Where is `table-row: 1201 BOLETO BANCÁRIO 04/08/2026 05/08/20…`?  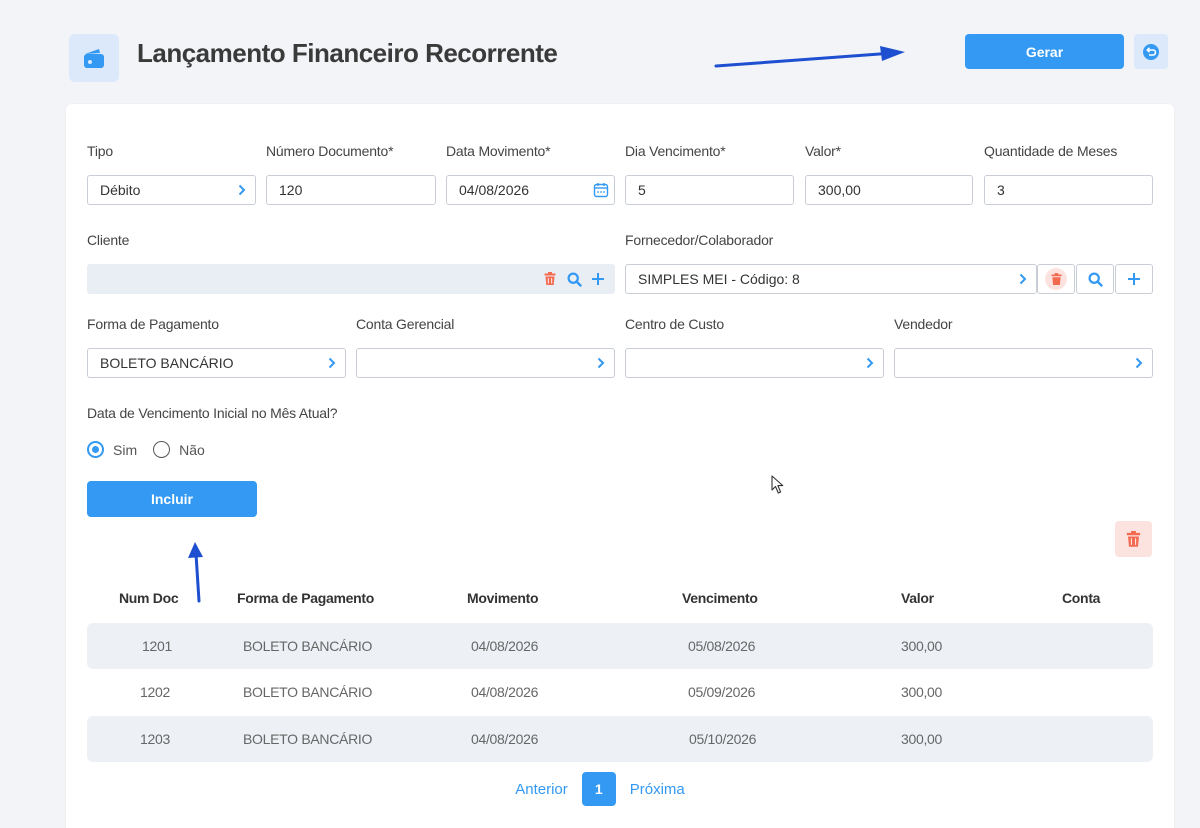
table-row: 1201 BOLETO BANCÁRIO 04/08/2026 05/08/20… is located at coordinates (620, 646).